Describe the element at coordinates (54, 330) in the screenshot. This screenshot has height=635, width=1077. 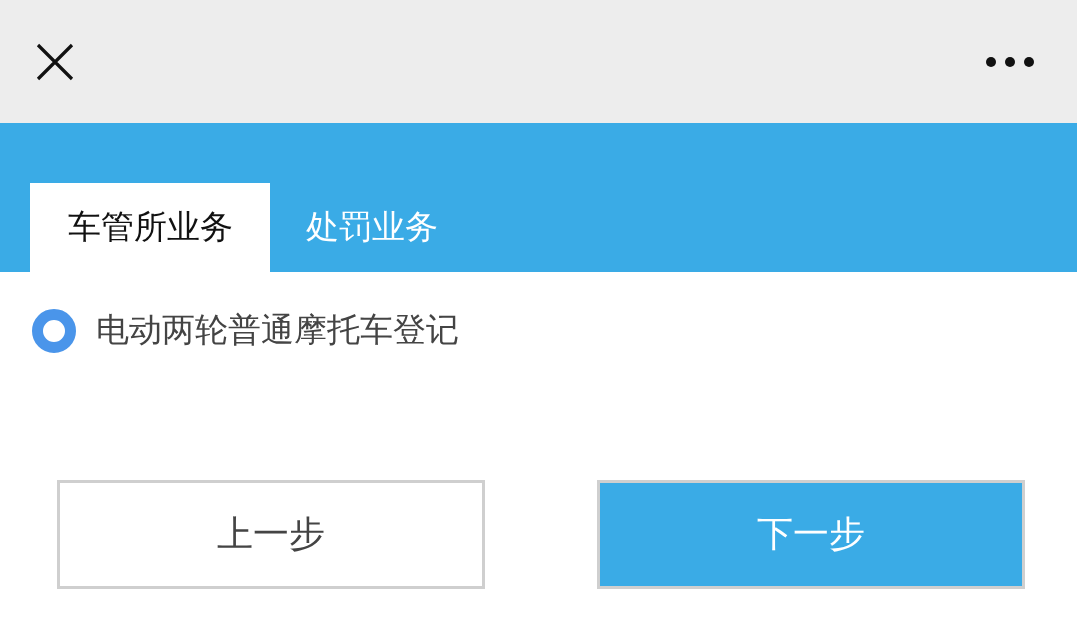
I see `radio-button` at that location.